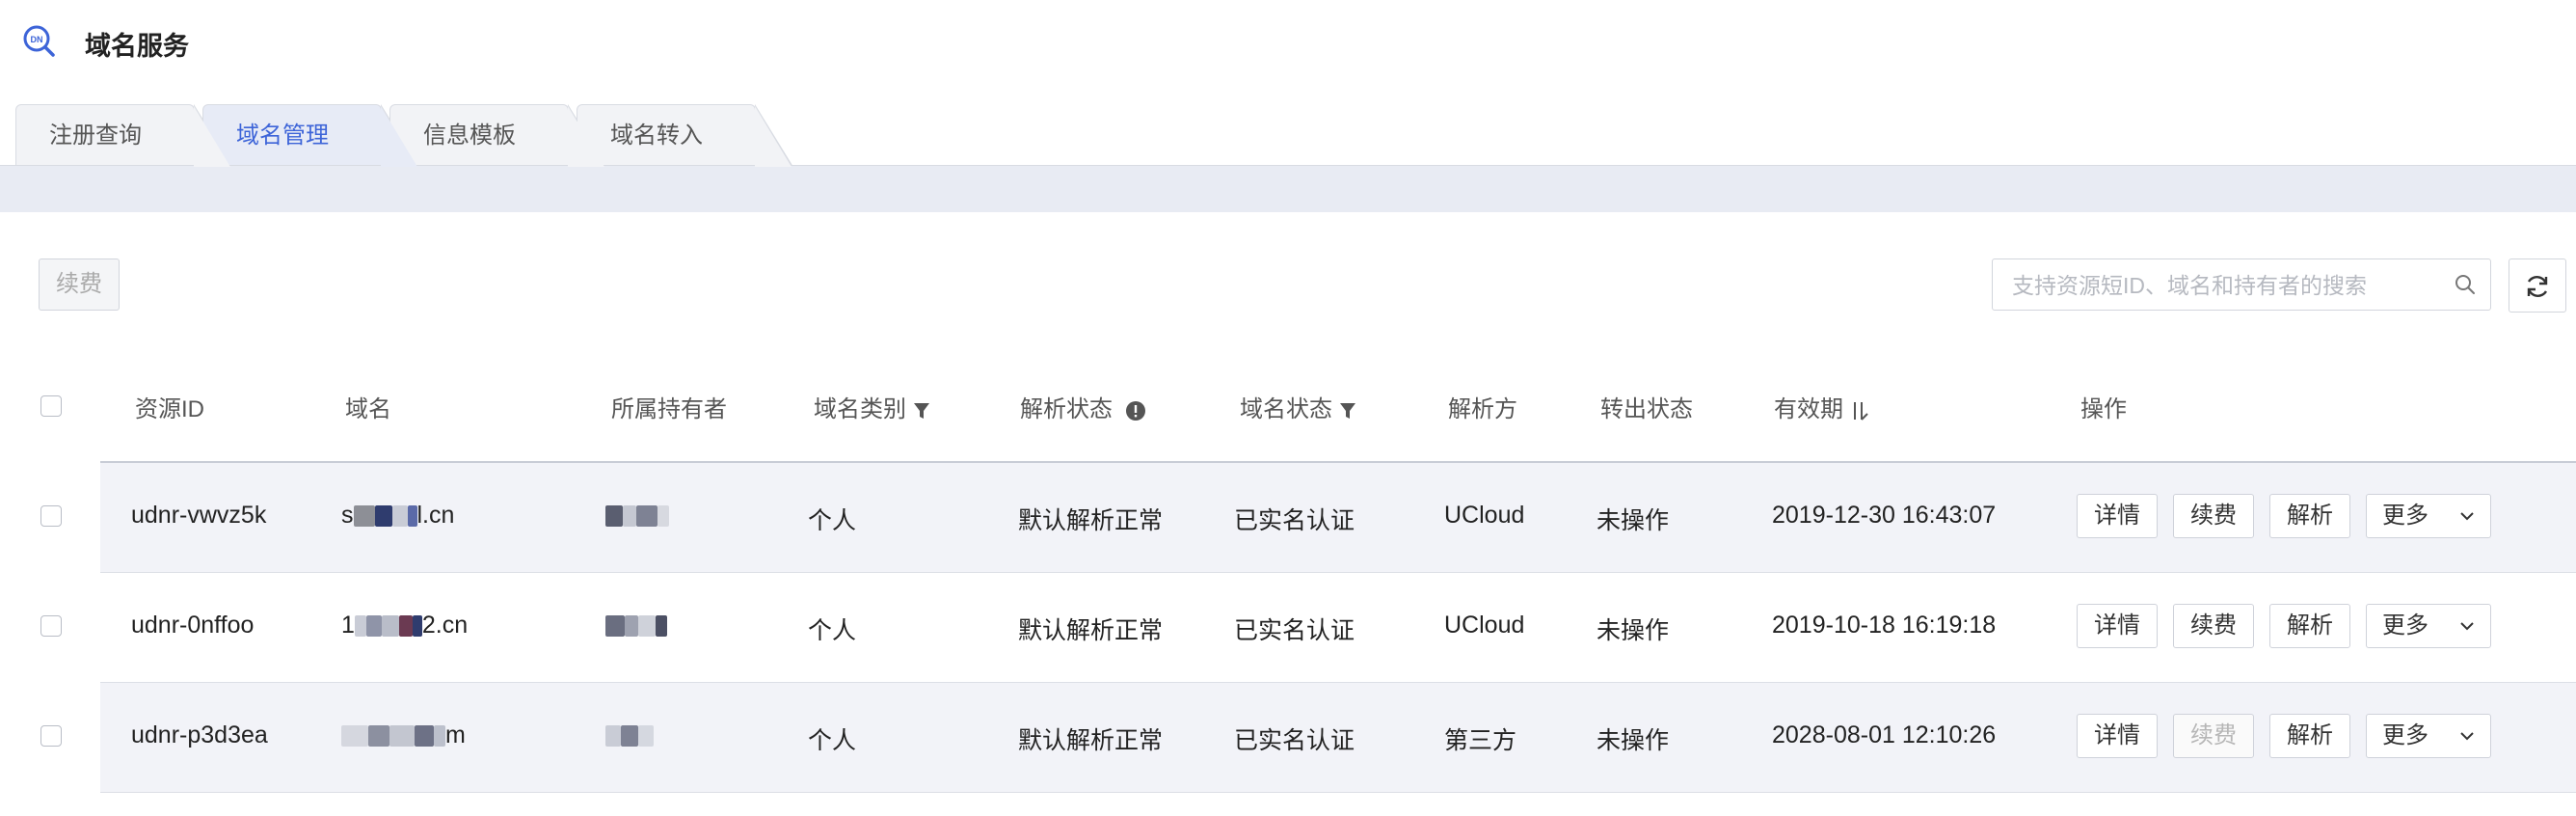 Image resolution: width=2576 pixels, height=816 pixels. Describe the element at coordinates (348, 625) in the screenshot. I see `domain-prefix: 1` at that location.